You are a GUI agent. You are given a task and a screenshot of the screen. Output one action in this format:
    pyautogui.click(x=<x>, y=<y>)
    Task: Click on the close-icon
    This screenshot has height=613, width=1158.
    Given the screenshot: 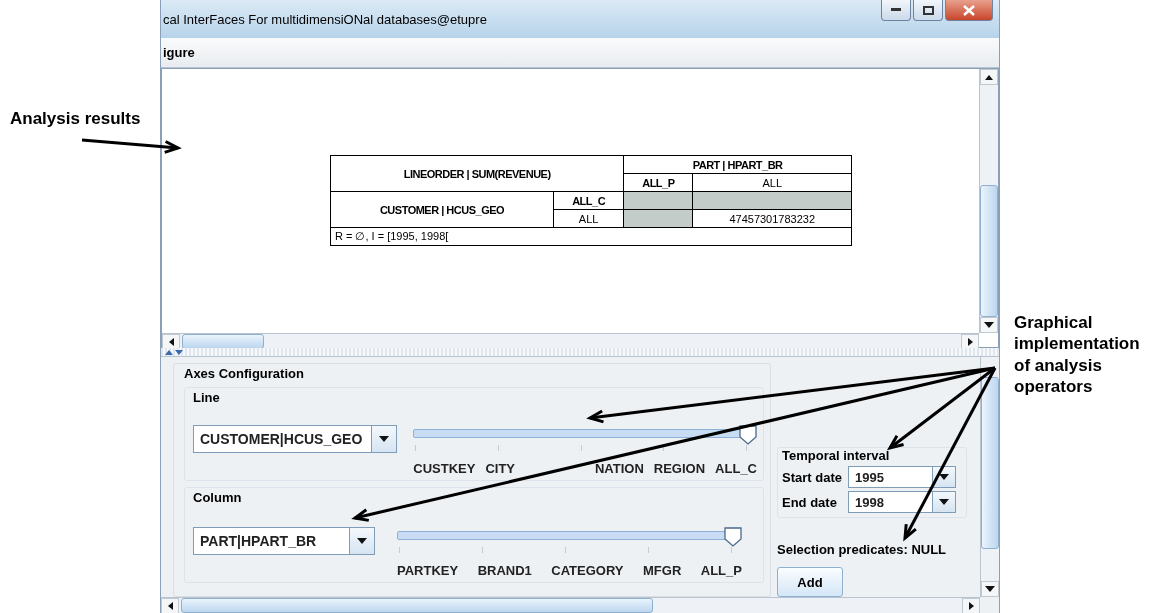 What is the action you would take?
    pyautogui.click(x=969, y=10)
    